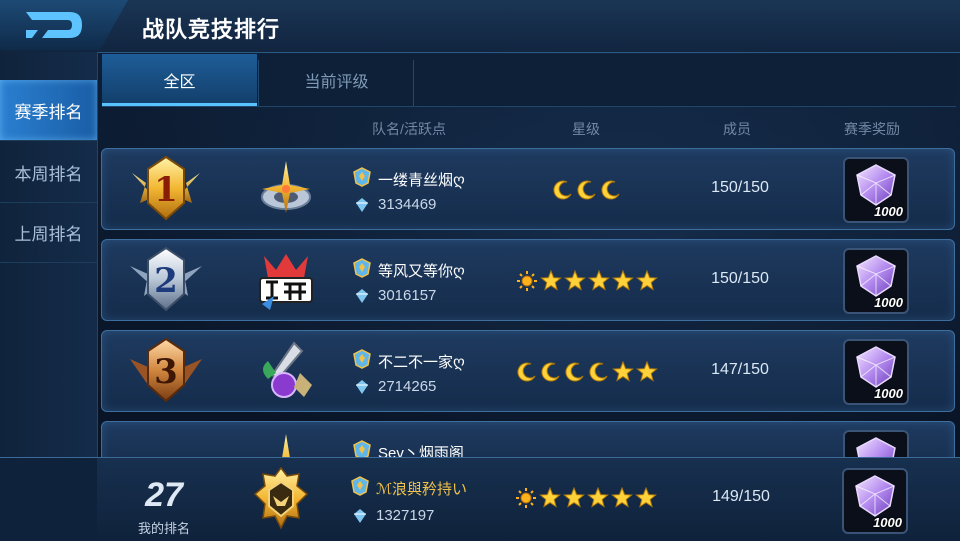  What do you see at coordinates (336, 80) in the screenshot?
I see `tab-current-rating: 当前评级` at bounding box center [336, 80].